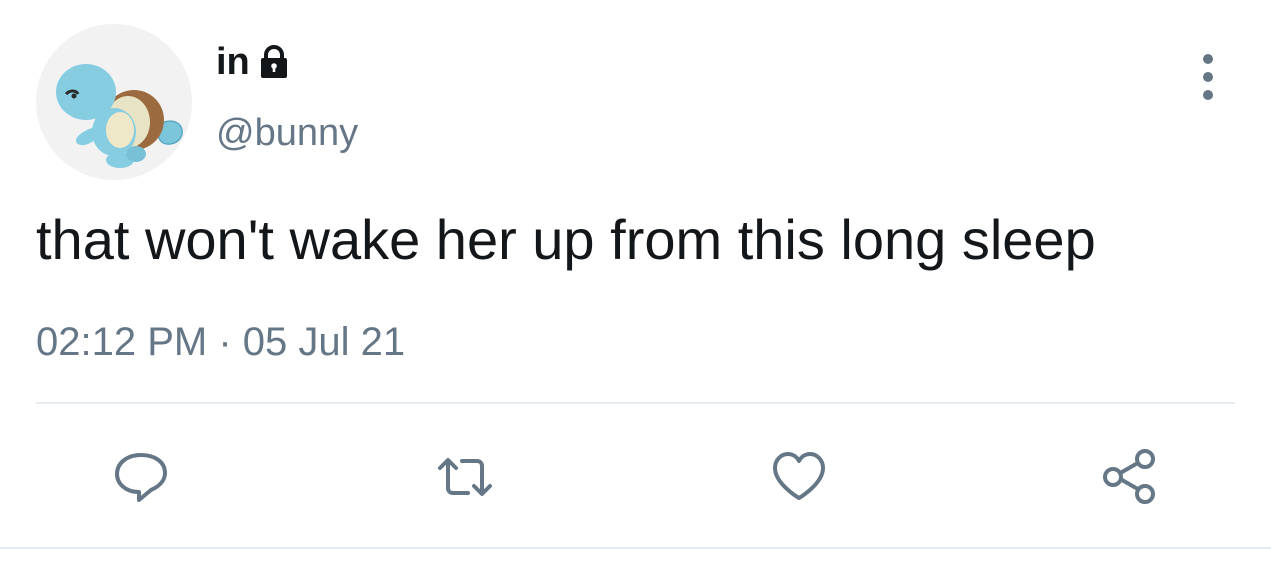  Describe the element at coordinates (274, 62) in the screenshot. I see `lock-icon` at that location.